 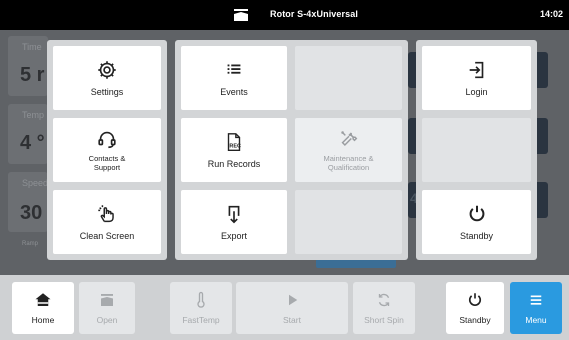 What do you see at coordinates (35, 183) in the screenshot?
I see `bg-speed-label: Speed` at bounding box center [35, 183].